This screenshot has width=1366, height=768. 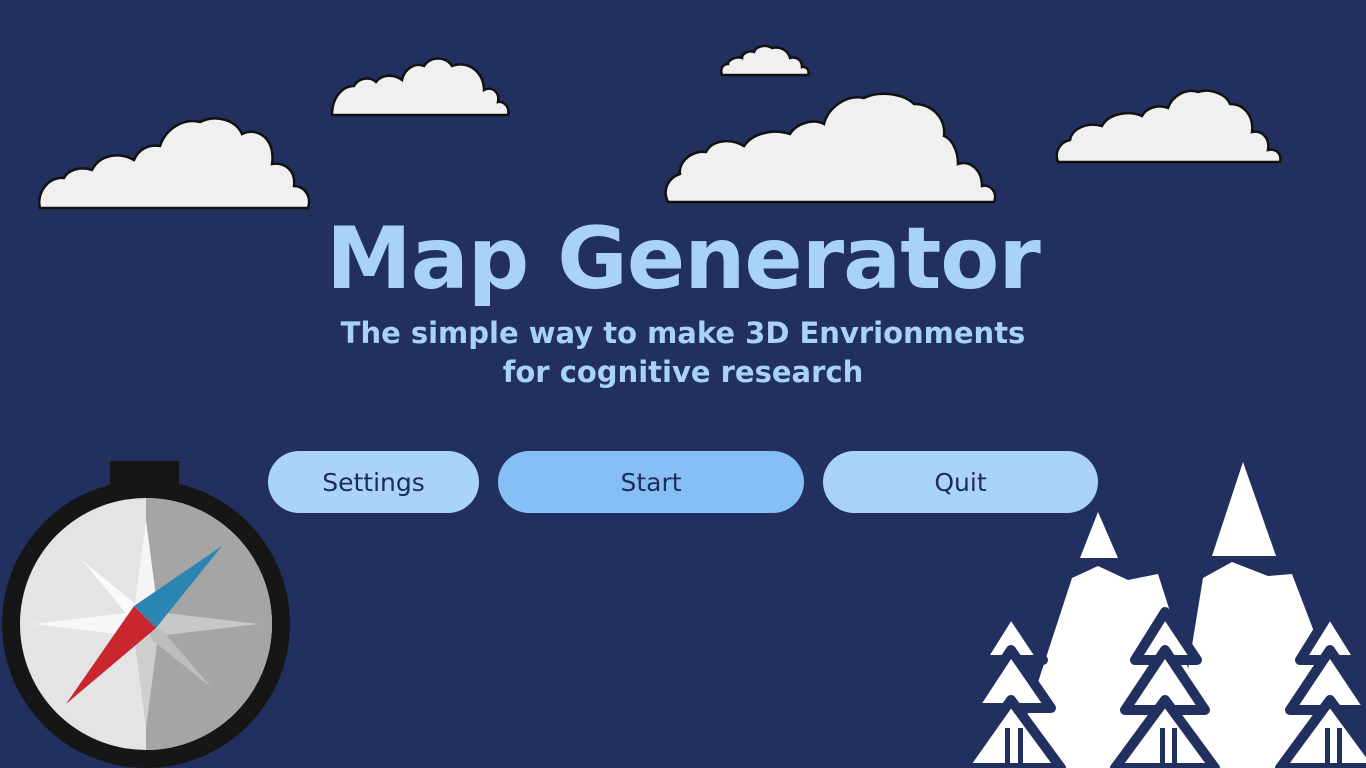 I want to click on start-button-label: Start, so click(x=651, y=482).